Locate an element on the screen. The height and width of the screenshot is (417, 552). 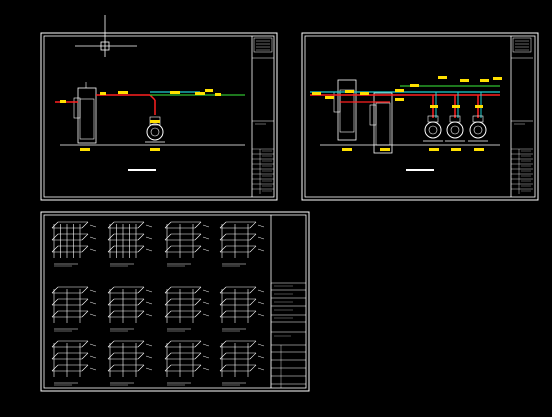
sheet-2-elevation is located at coordinates (406, 123).